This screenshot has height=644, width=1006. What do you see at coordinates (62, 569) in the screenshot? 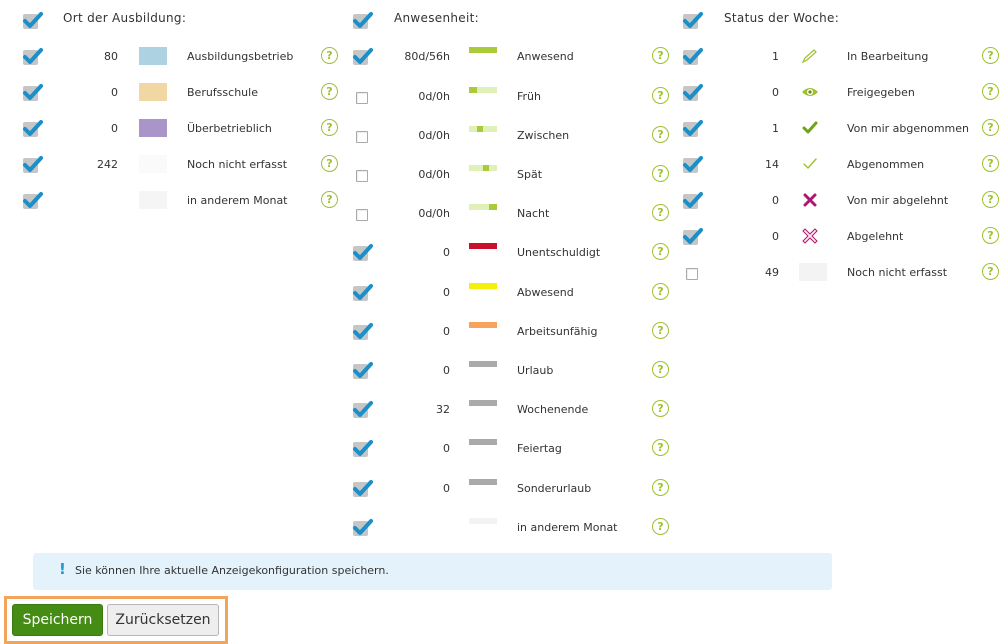
I see `exclamation-icon: !` at bounding box center [62, 569].